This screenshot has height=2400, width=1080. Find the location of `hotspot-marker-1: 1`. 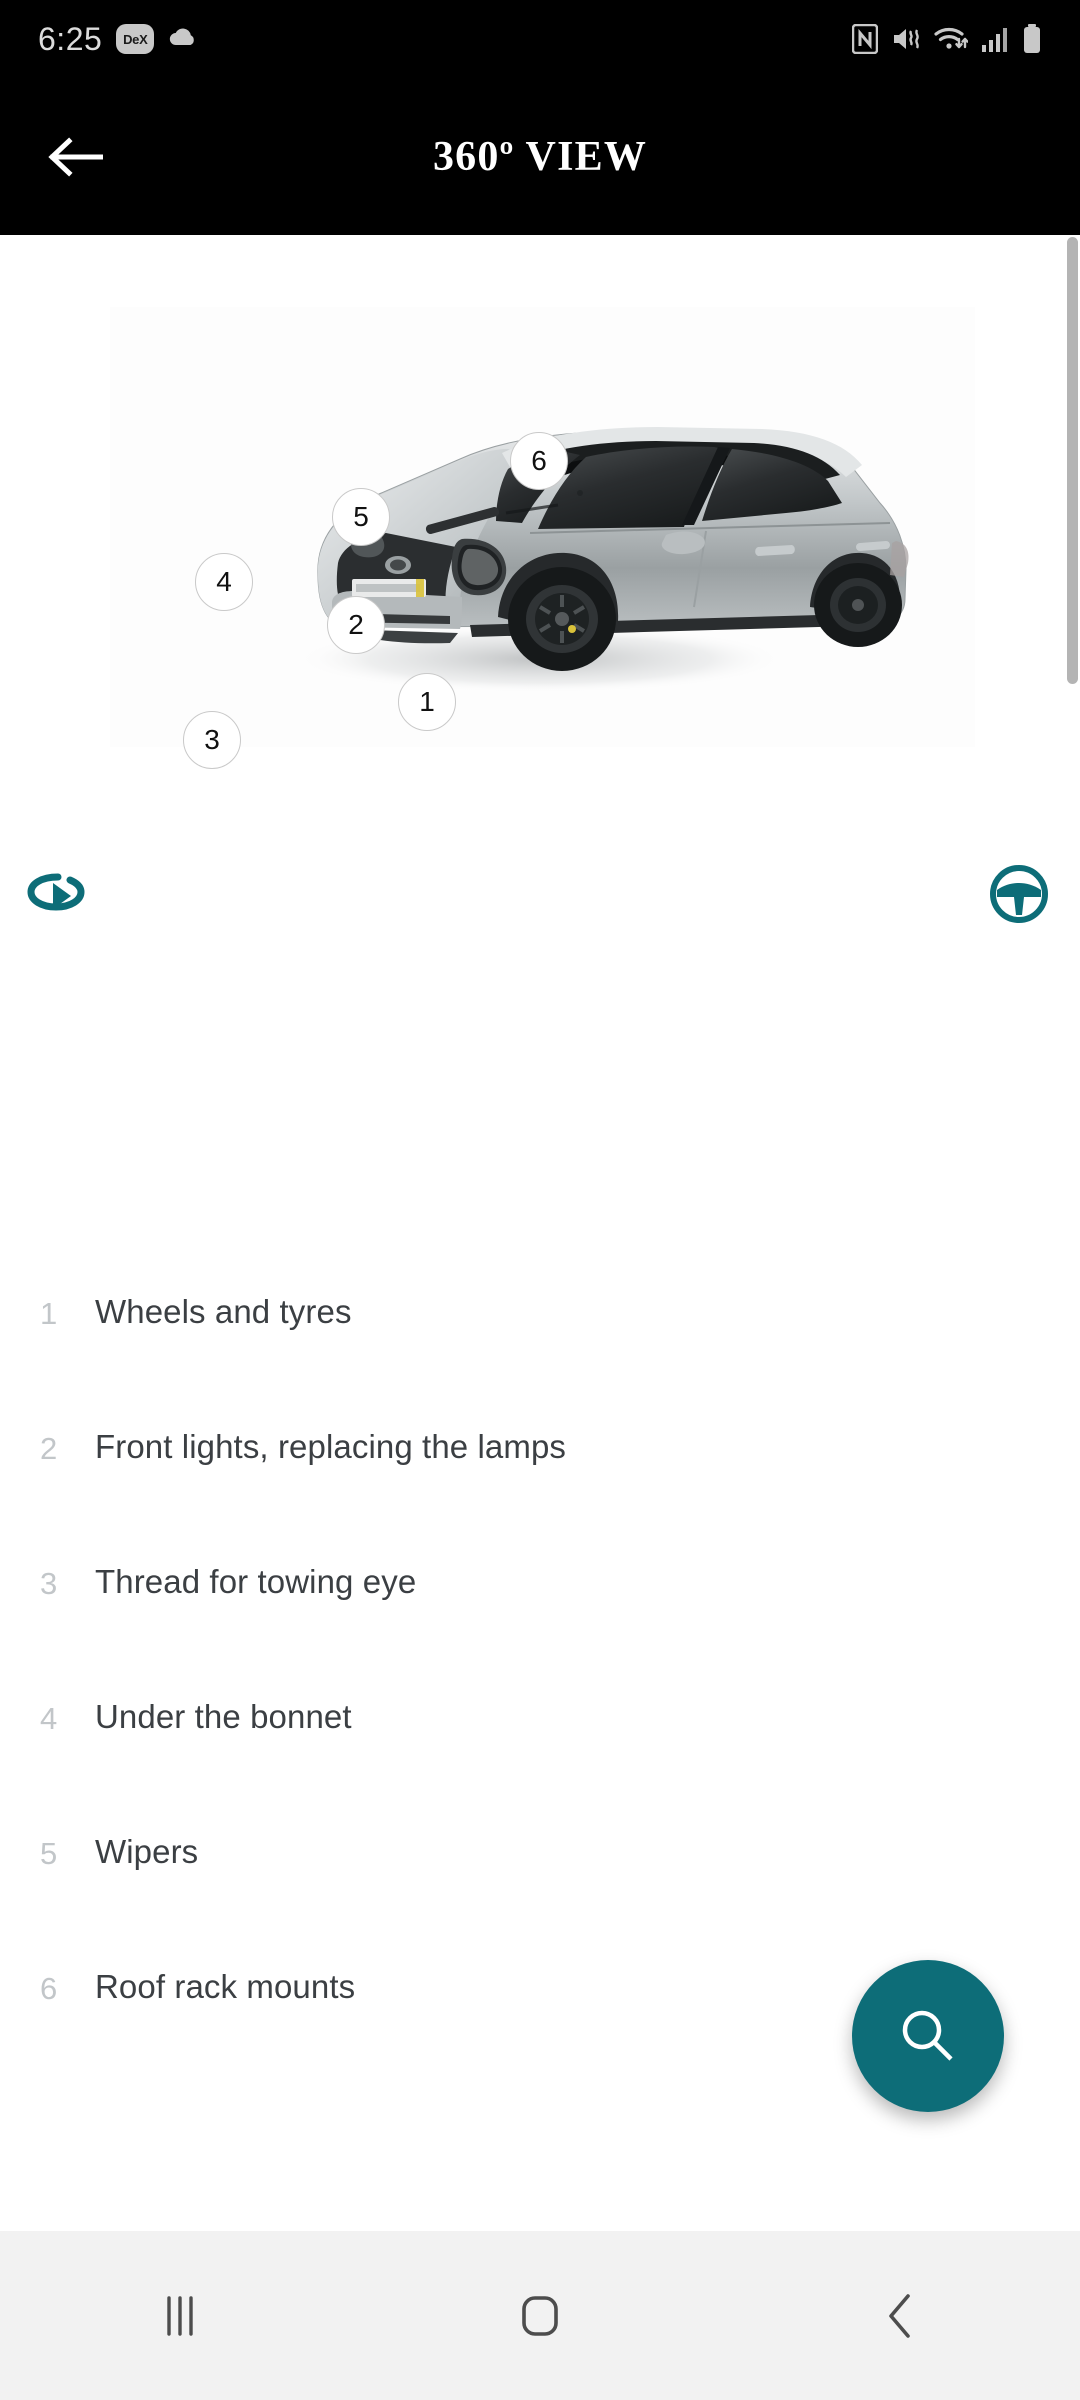

hotspot-marker-1: 1 is located at coordinates (427, 702).